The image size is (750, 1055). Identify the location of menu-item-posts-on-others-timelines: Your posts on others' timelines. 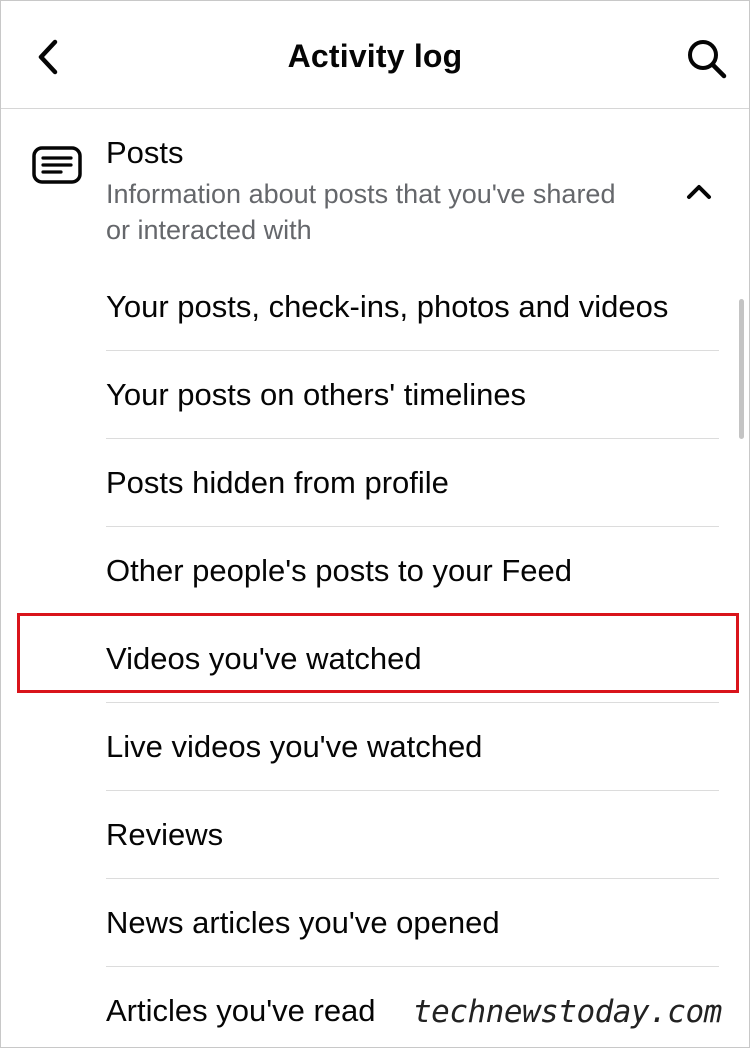
(412, 395).